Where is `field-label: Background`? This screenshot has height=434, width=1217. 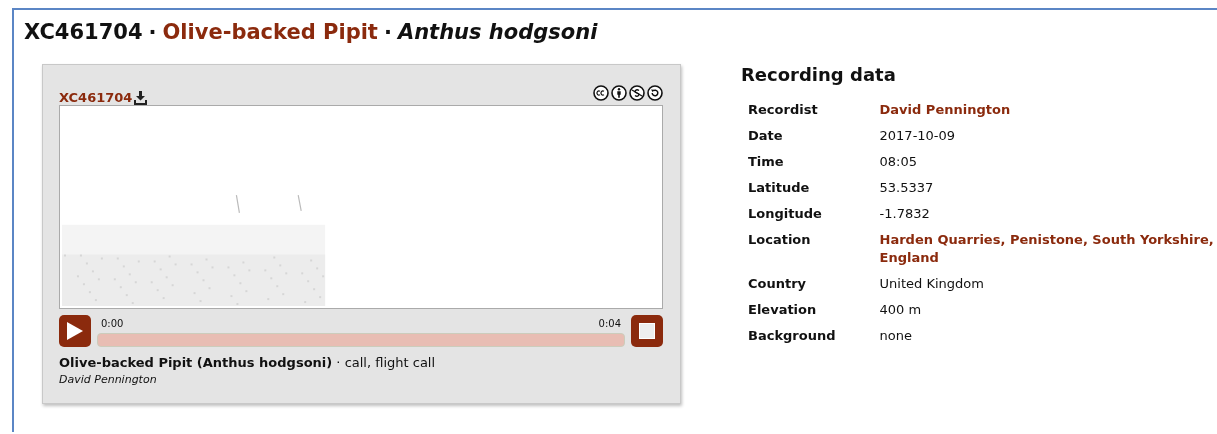
field-label: Background is located at coordinates (814, 340).